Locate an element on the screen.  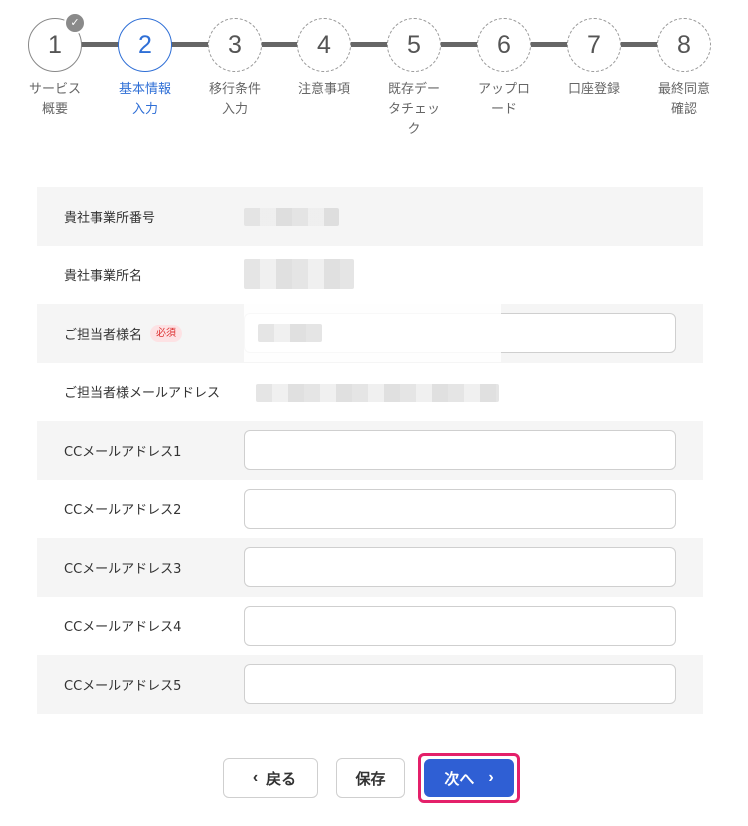
form-row-cc-email-2: CCメールアドレス2 is located at coordinates (370, 509).